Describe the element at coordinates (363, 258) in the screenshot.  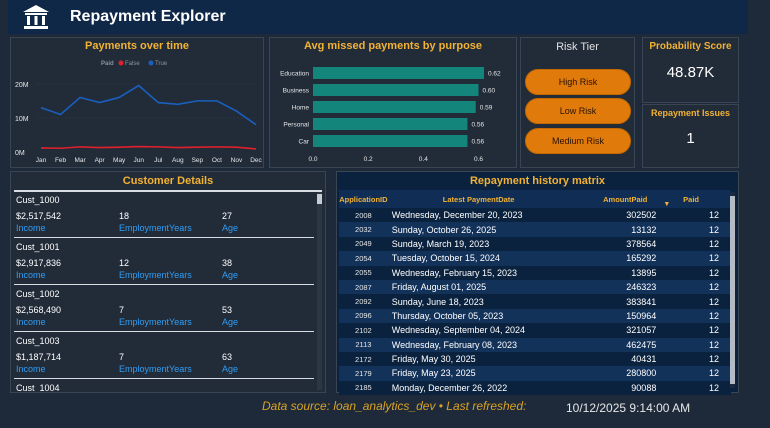
I see `cell-applicationid: 2054` at that location.